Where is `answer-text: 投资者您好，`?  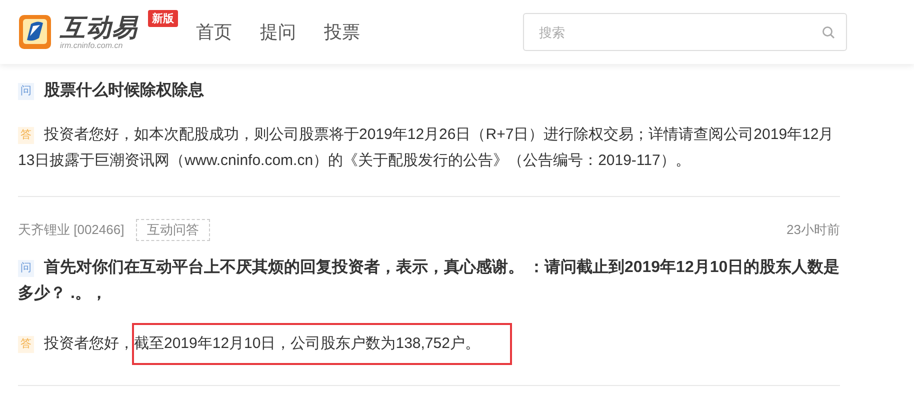
answer-text: 投资者您好， is located at coordinates (89, 344).